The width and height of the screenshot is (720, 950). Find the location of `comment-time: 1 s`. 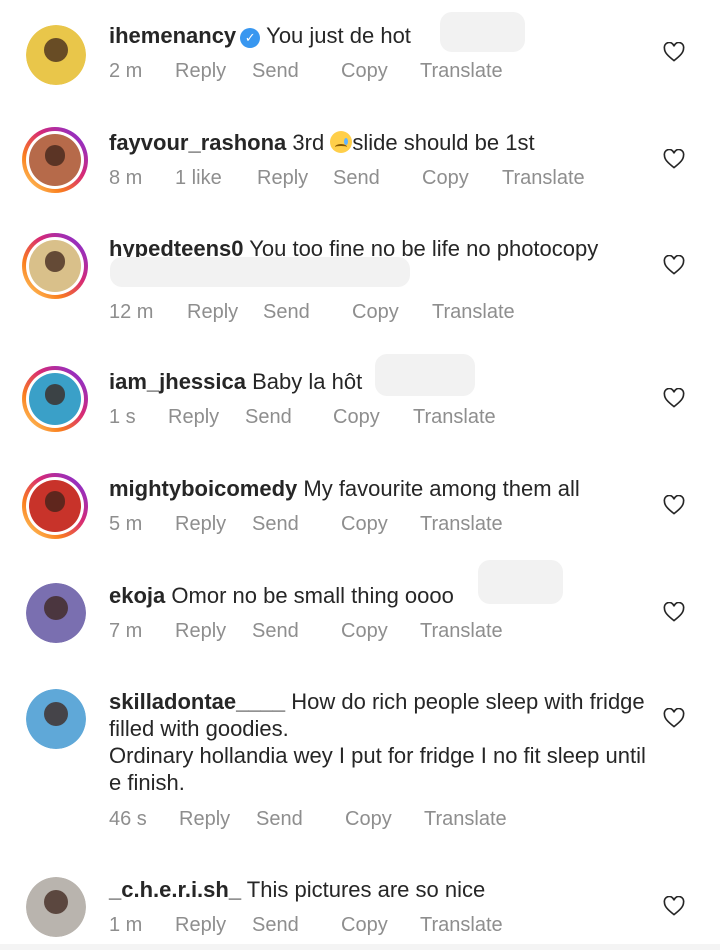

comment-time: 1 s is located at coordinates (122, 417).